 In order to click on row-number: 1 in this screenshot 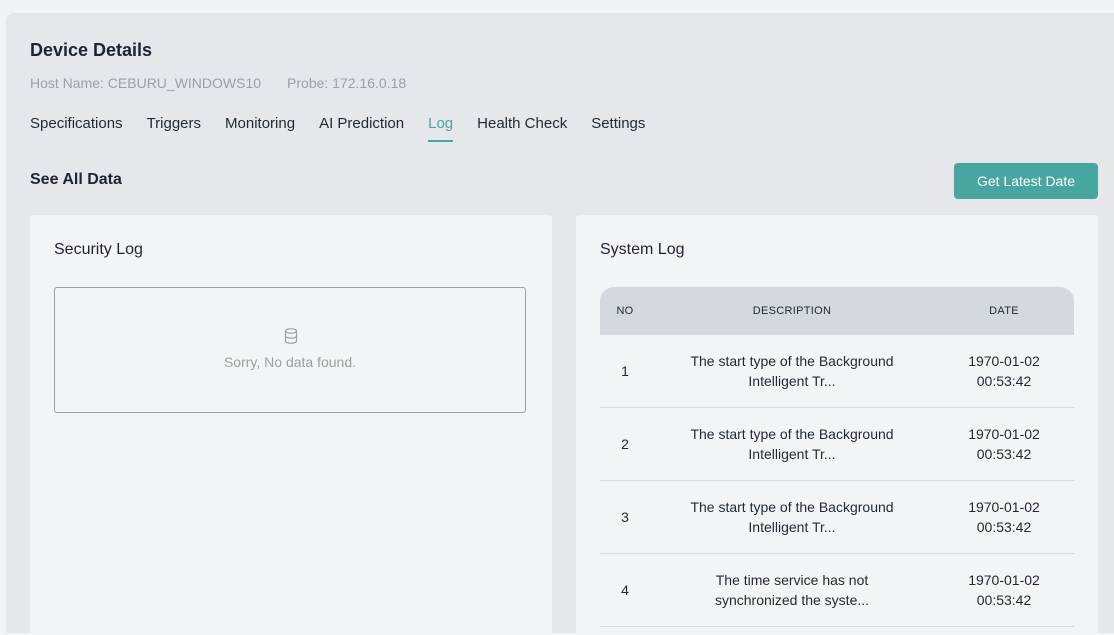, I will do `click(625, 371)`.